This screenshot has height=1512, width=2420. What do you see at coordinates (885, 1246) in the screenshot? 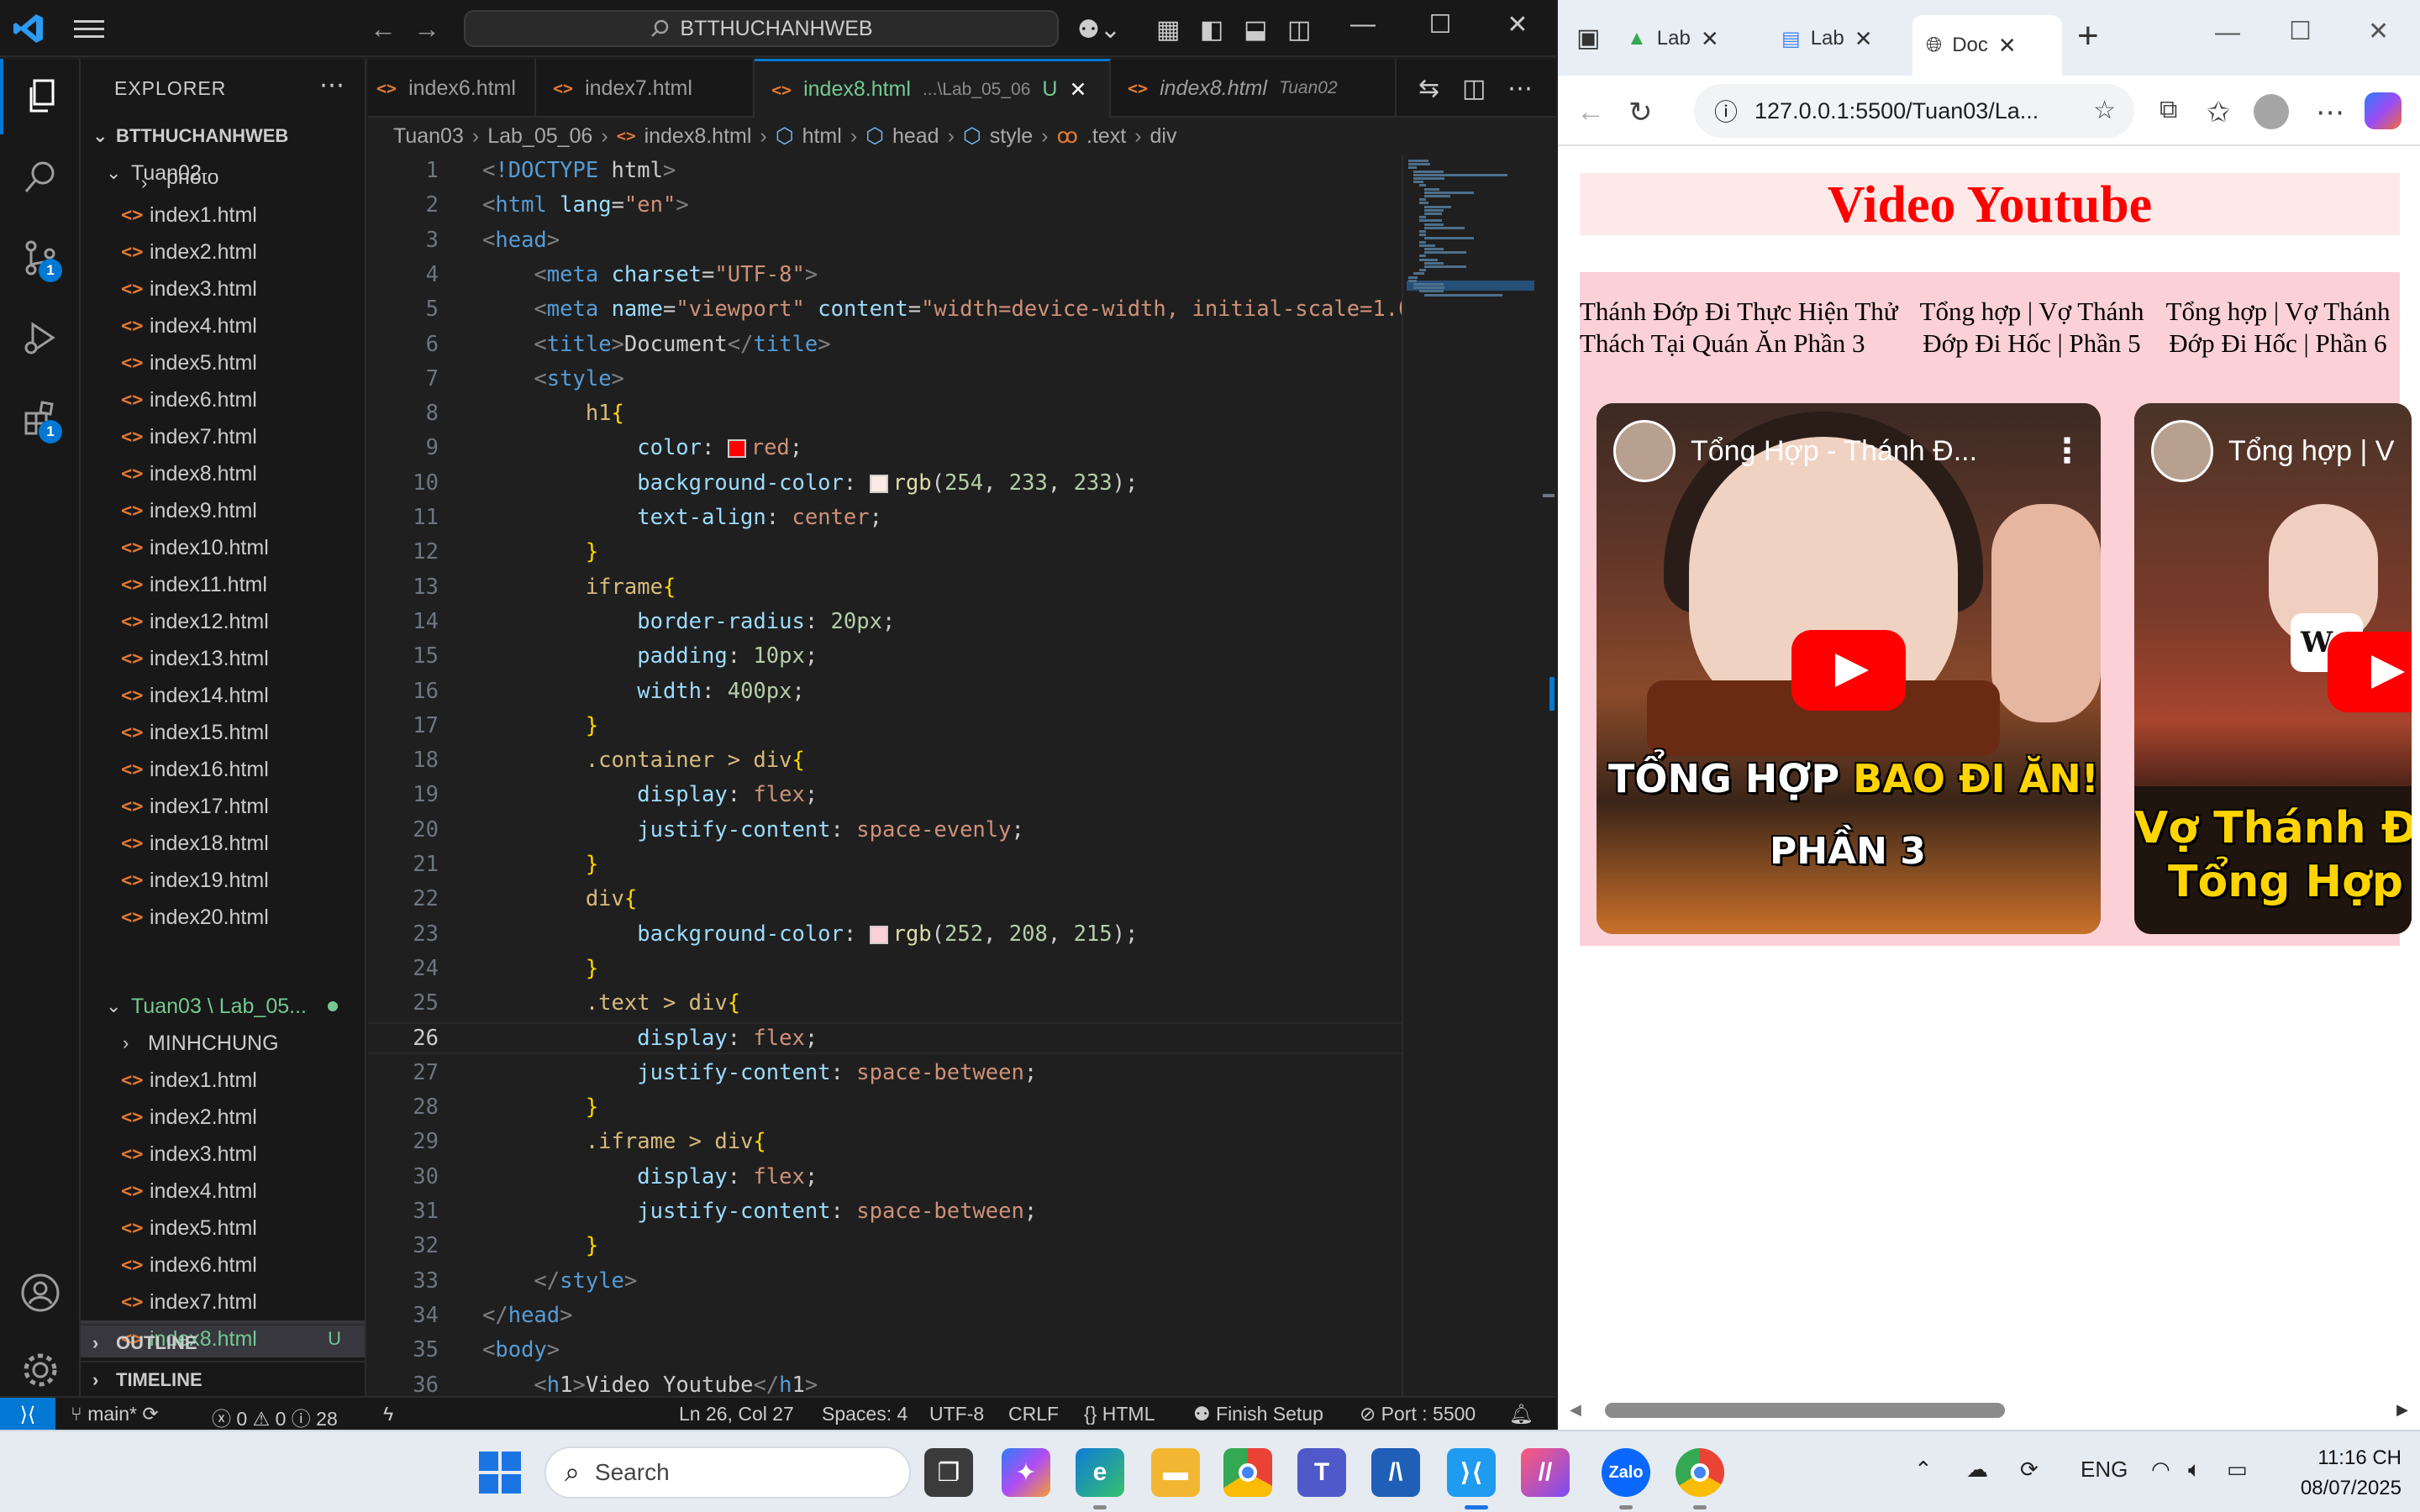
I see `code-line: 32 }` at bounding box center [885, 1246].